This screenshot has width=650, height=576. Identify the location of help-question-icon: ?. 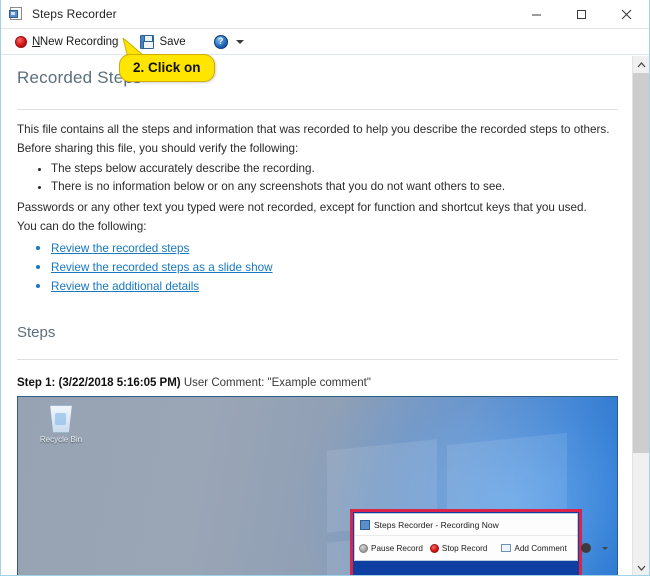
(220, 41).